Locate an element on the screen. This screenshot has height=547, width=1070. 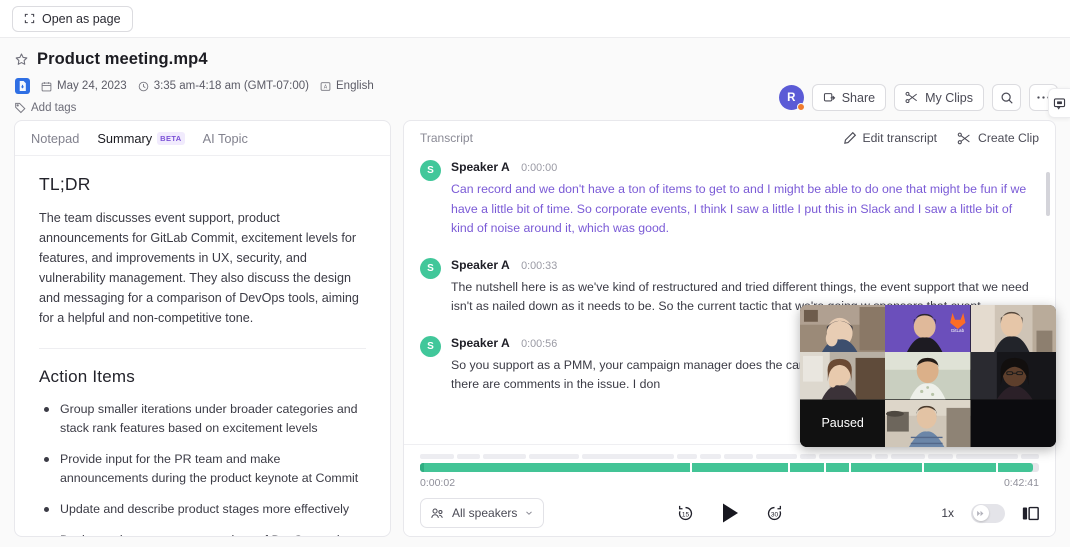
paused-label: Paused is located at coordinates (842, 423).